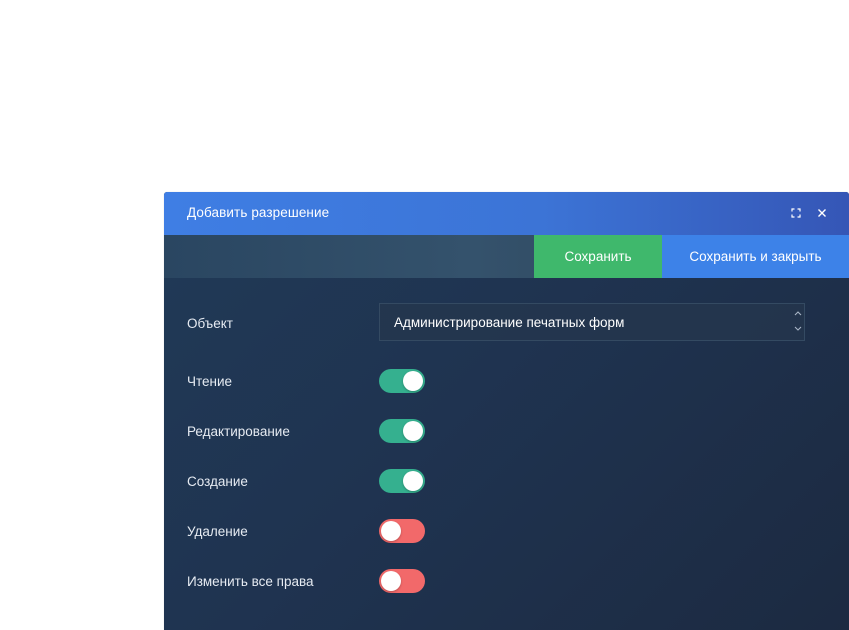 The image size is (849, 630). What do you see at coordinates (217, 481) in the screenshot?
I see `permission-label-create: Создание` at bounding box center [217, 481].